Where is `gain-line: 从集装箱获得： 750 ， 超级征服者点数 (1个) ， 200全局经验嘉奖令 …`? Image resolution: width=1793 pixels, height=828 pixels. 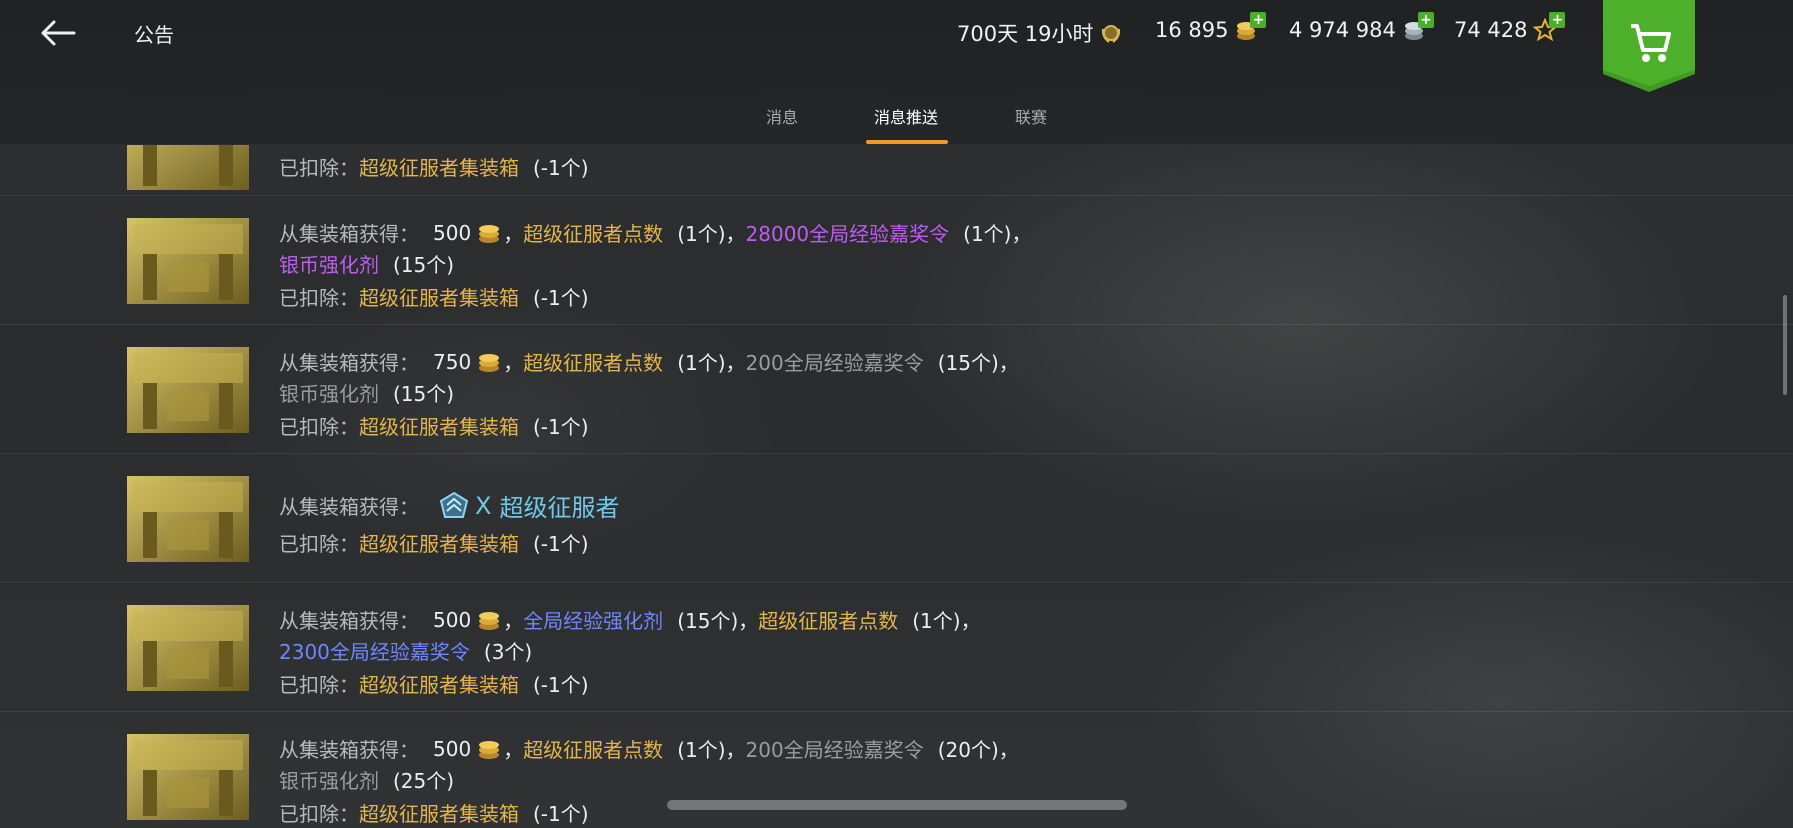 gain-line: 从集装箱获得： 750 ， 超级征服者点数 (1个) ， 200全局经验嘉奖令 … is located at coordinates (649, 361).